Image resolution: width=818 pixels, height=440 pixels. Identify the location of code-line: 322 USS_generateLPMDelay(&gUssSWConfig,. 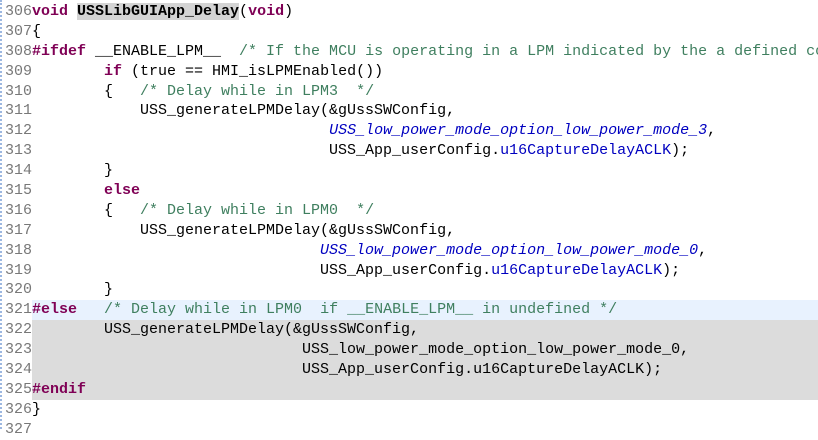
(409, 330).